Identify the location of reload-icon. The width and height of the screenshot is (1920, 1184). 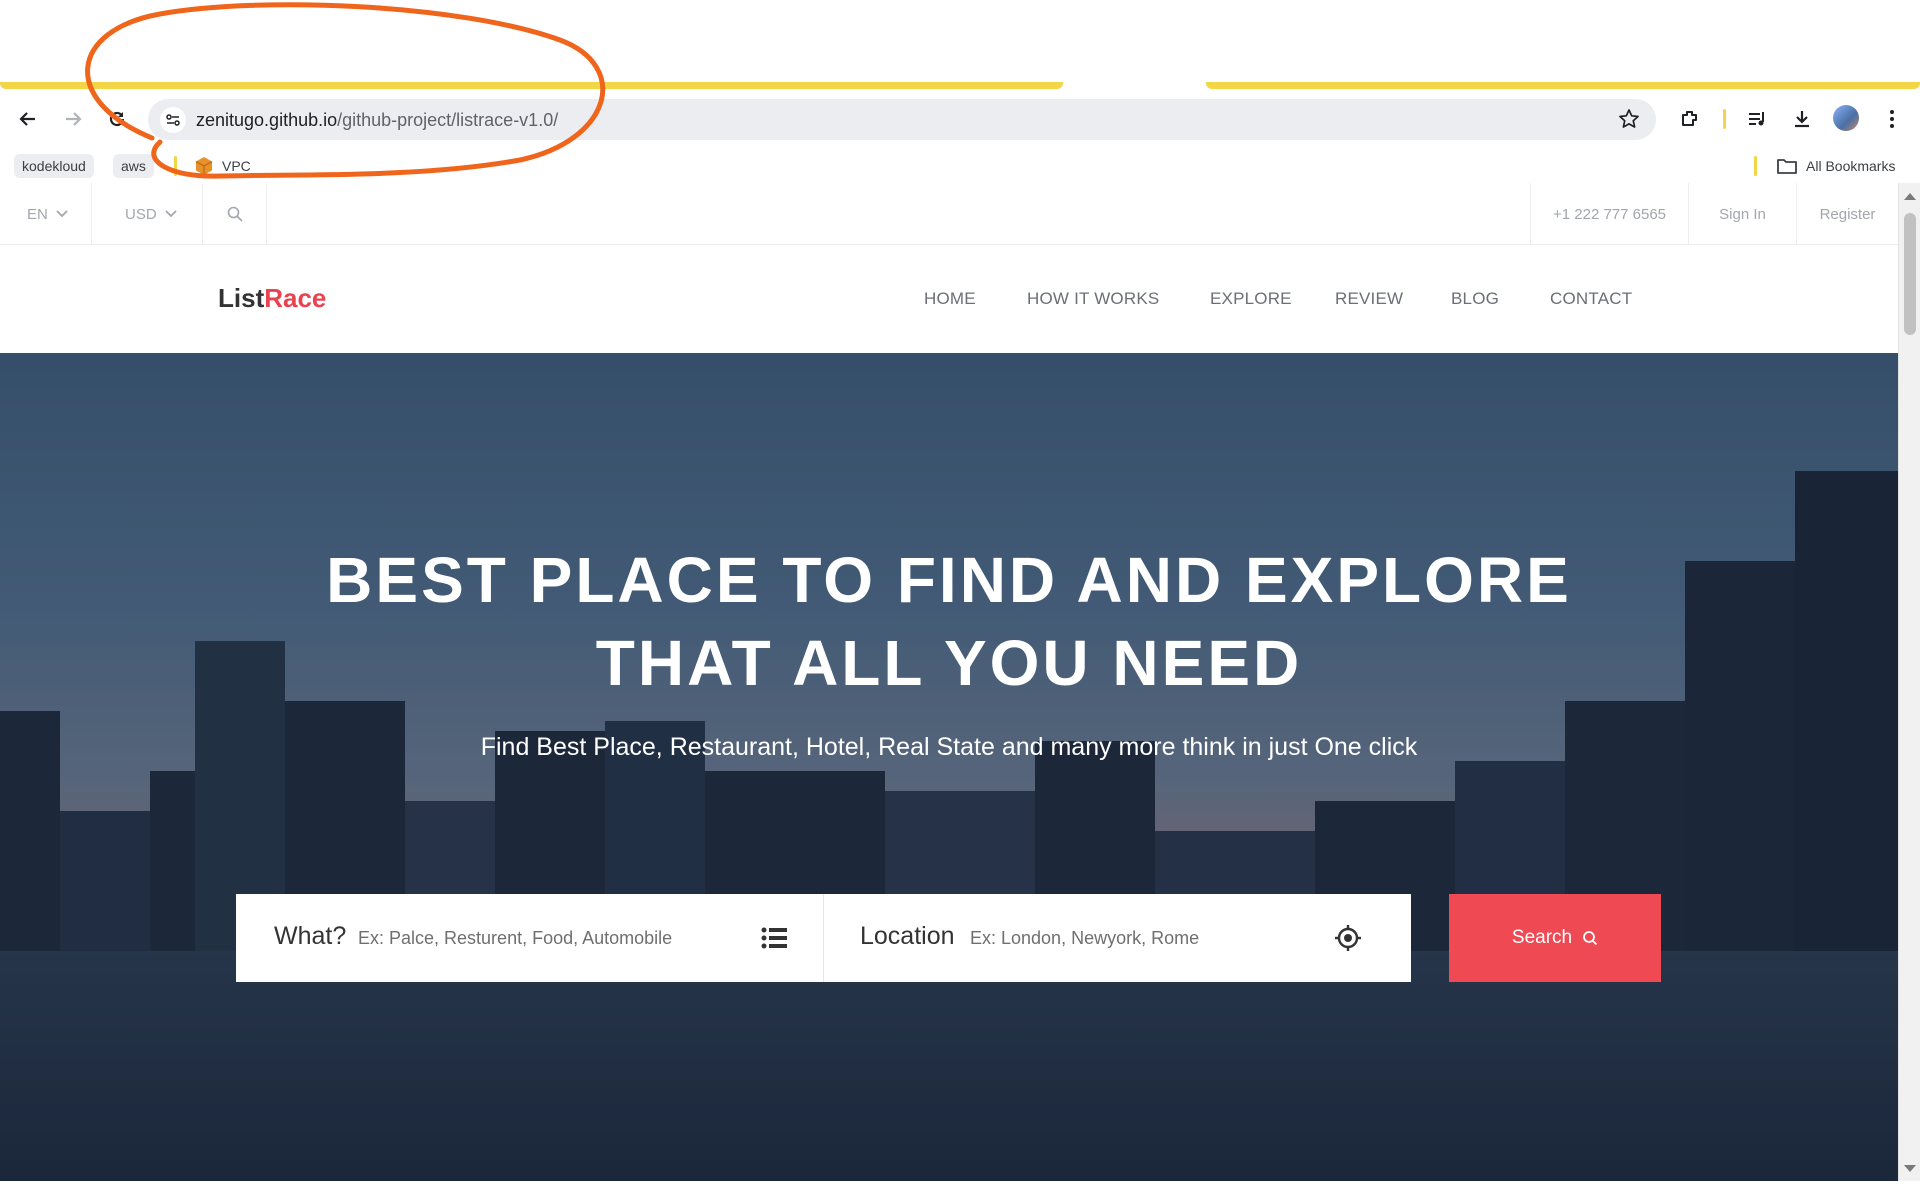
(117, 119).